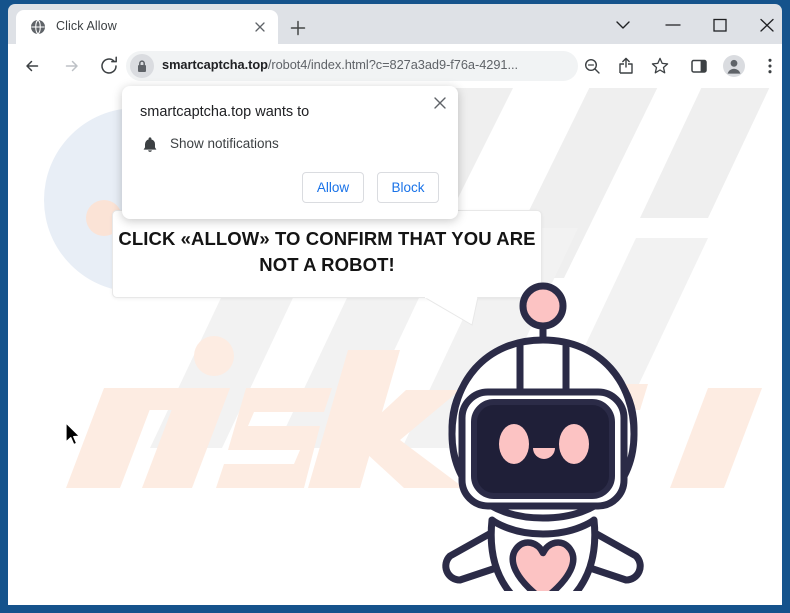 This screenshot has height=613, width=790. I want to click on new-tab-button, so click(298, 28).